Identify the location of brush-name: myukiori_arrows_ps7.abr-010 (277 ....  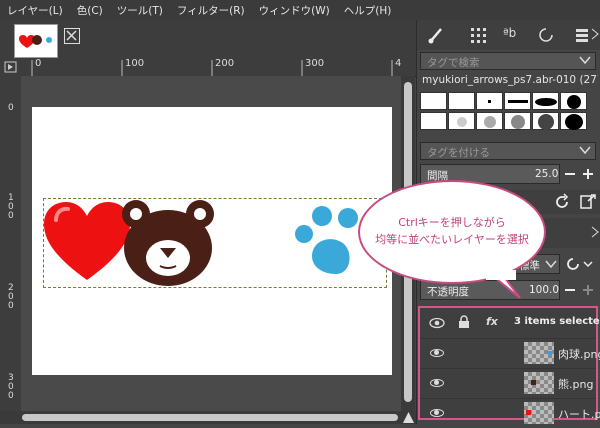
(510, 80).